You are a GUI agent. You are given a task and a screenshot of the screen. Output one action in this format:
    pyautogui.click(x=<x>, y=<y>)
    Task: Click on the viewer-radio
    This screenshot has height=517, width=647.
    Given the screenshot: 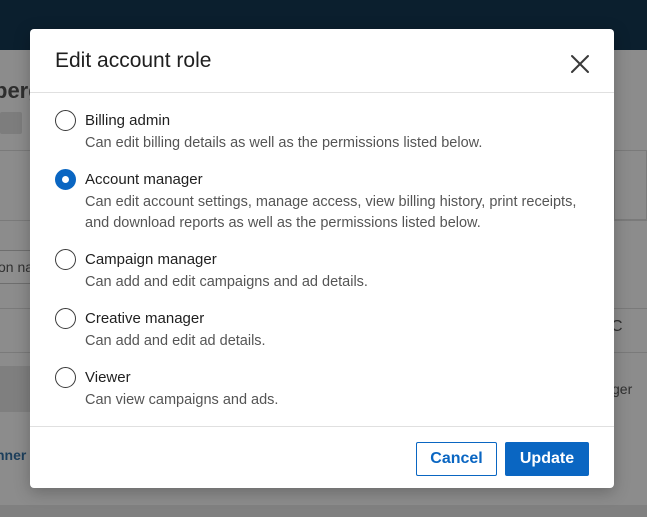 What is the action you would take?
    pyautogui.click(x=65, y=377)
    